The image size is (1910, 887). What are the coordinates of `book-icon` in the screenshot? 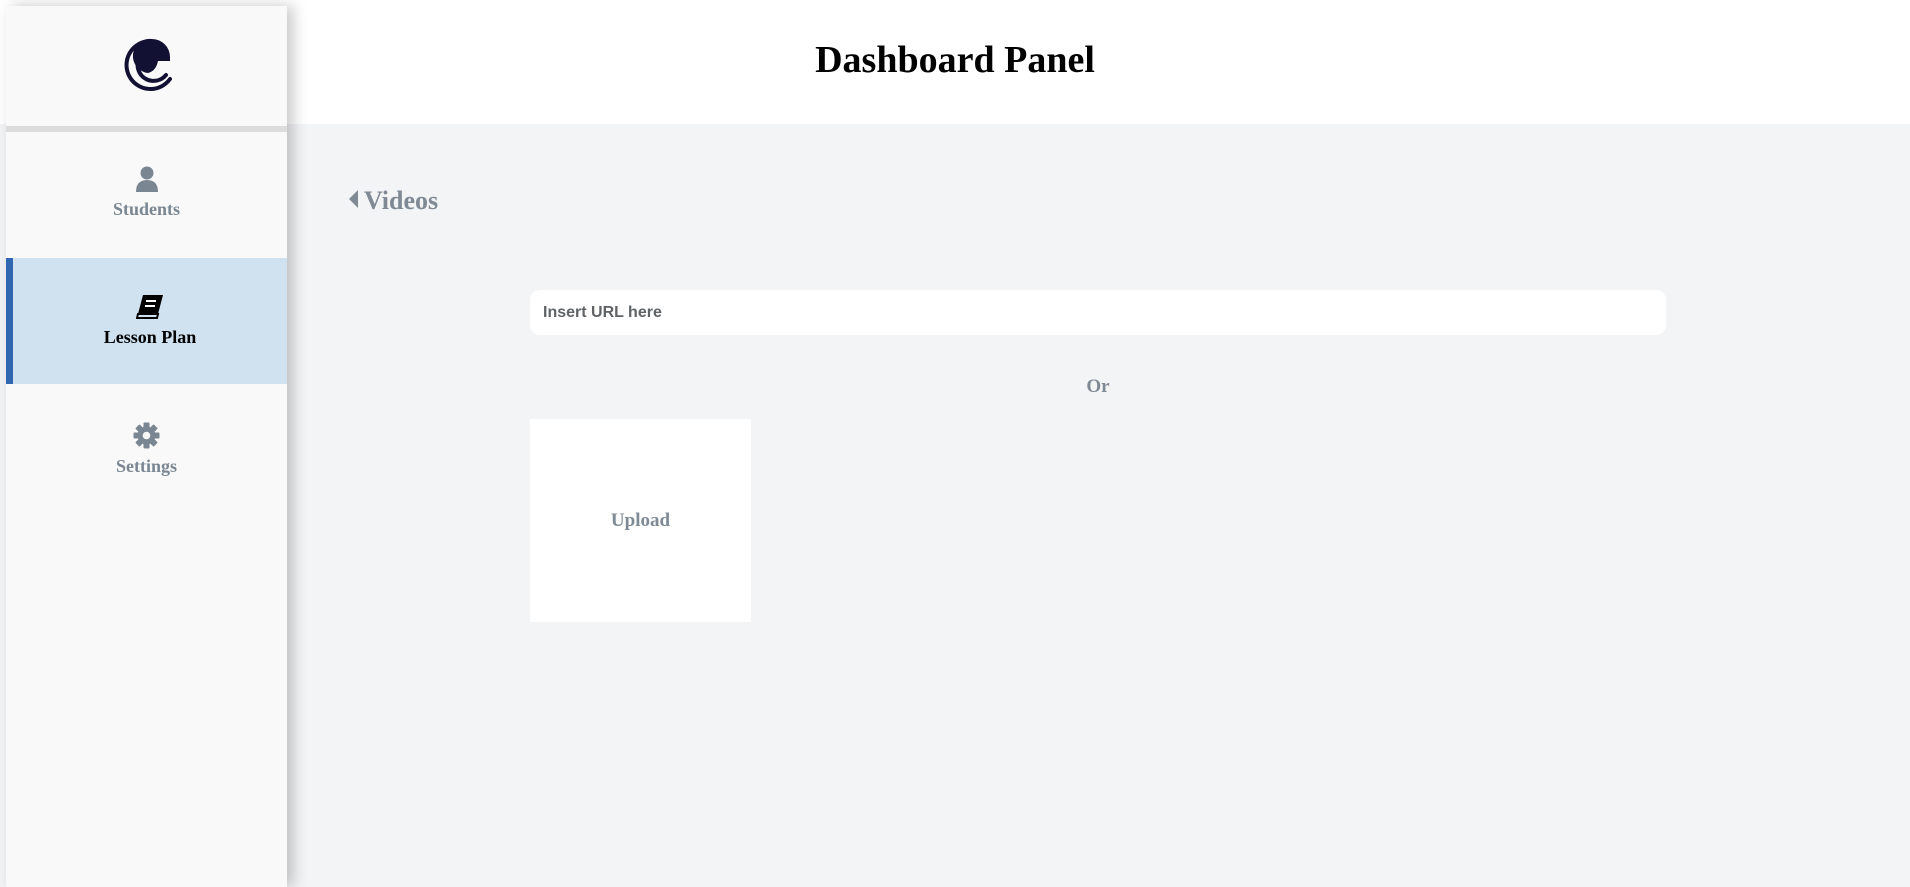 It's located at (149, 309).